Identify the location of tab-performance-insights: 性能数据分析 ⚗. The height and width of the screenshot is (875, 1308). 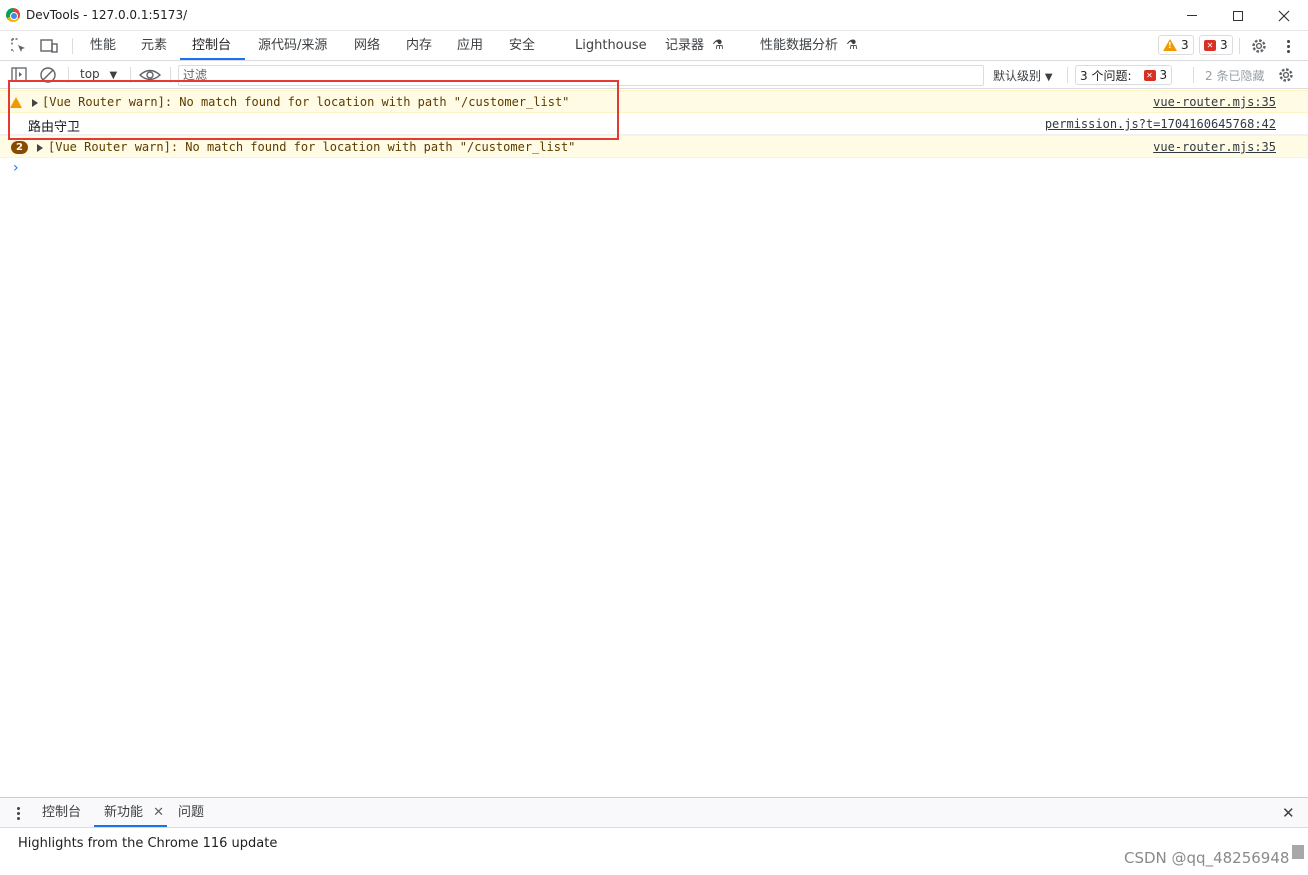
(809, 46).